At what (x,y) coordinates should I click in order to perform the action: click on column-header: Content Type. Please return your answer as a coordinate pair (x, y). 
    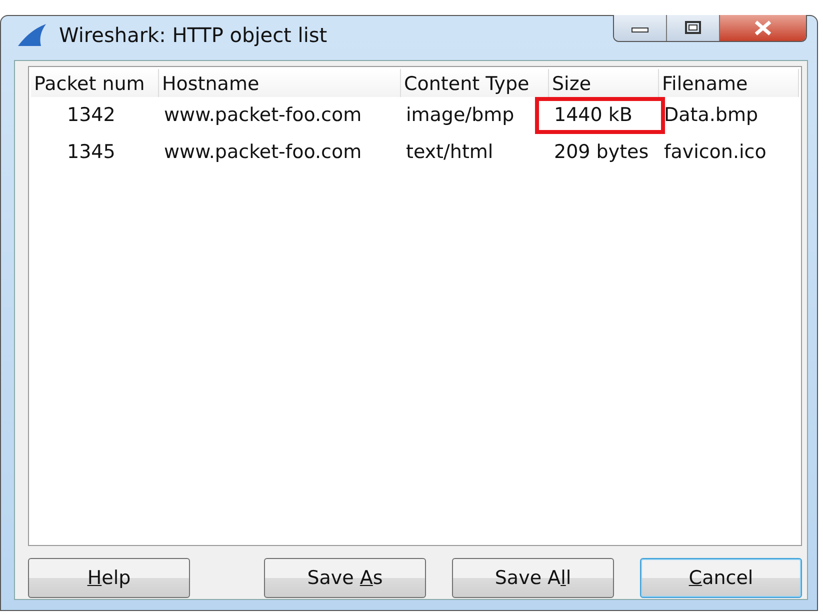
    Looking at the image, I should click on (475, 83).